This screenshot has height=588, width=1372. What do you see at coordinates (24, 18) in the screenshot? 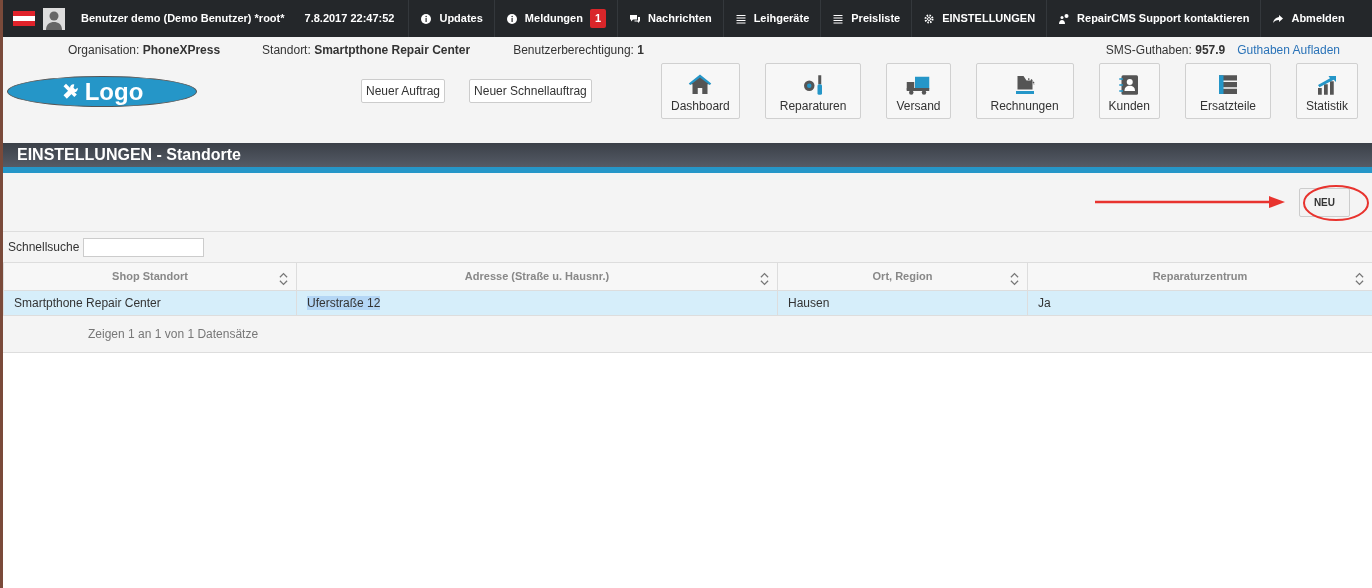
I see `flag-icon` at bounding box center [24, 18].